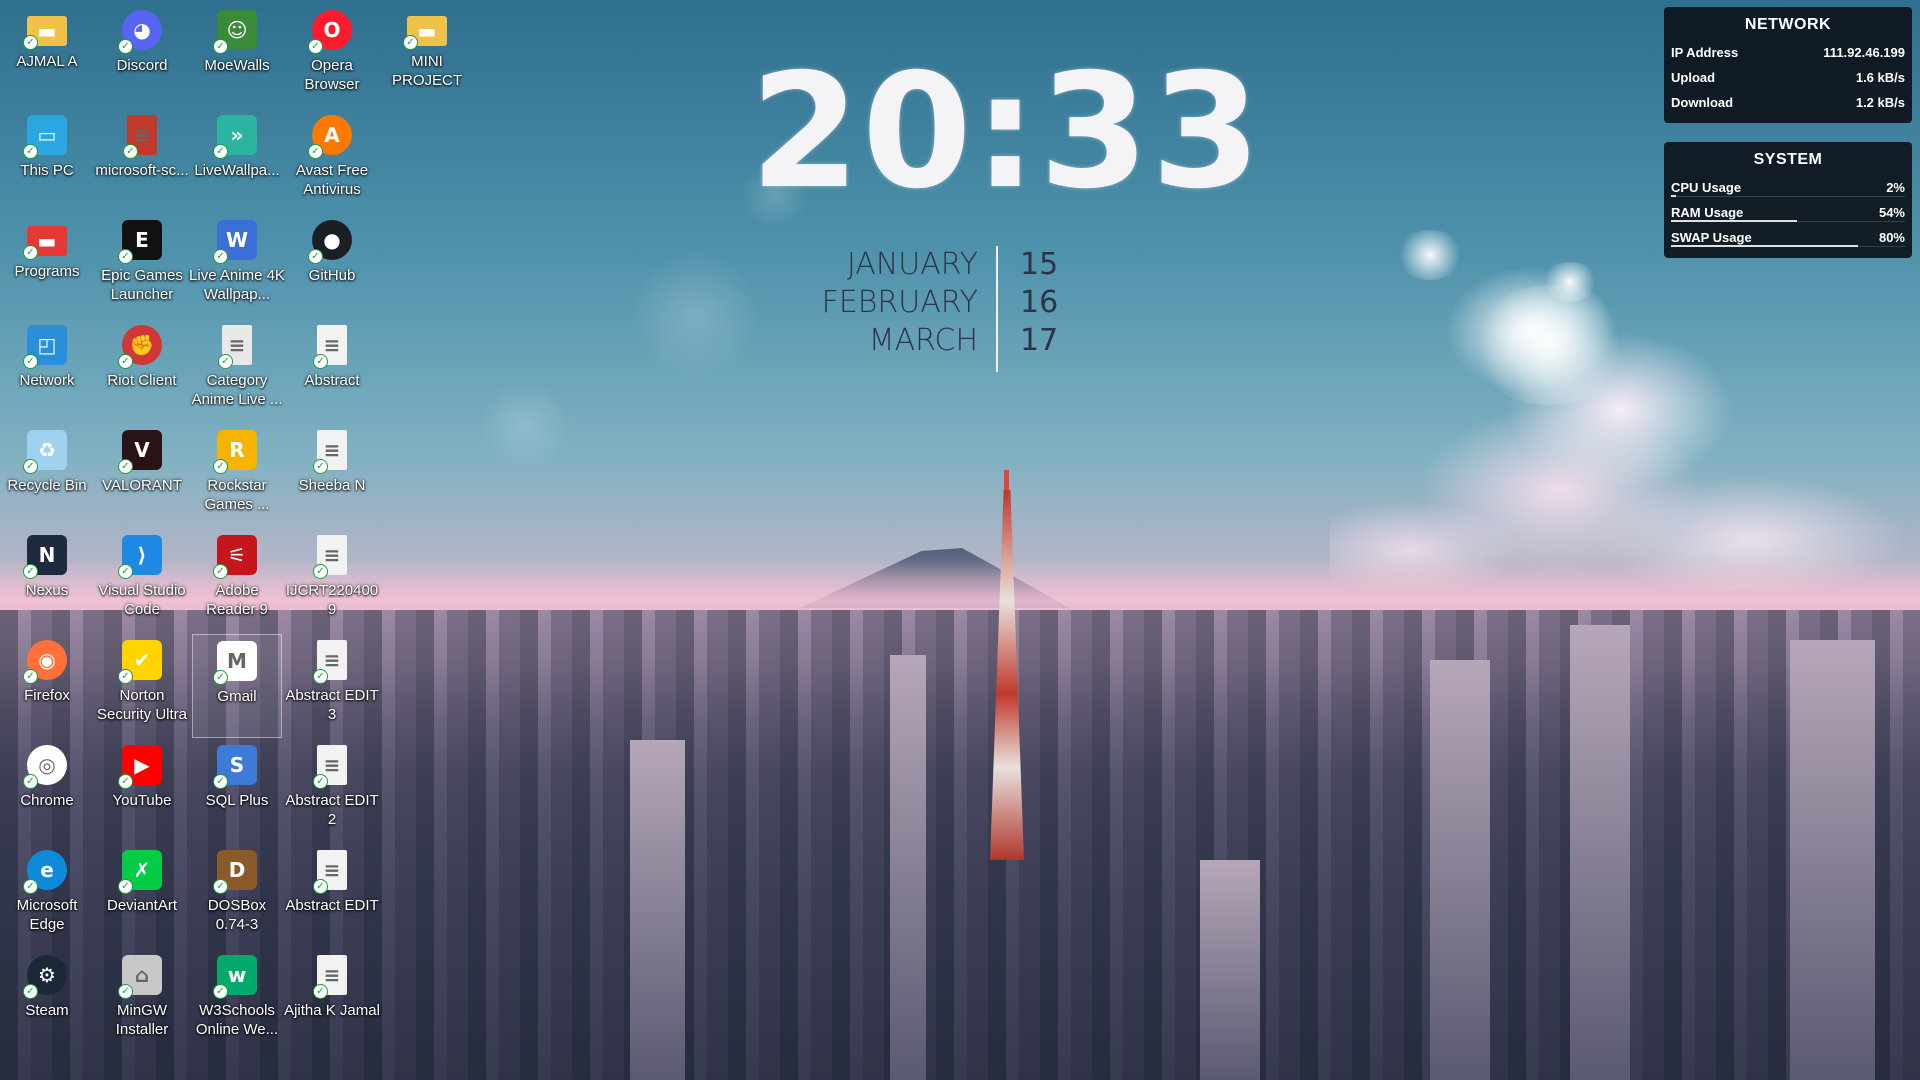  I want to click on desktop-icon: A ✓ Avast Free Antivirus, so click(332, 161).